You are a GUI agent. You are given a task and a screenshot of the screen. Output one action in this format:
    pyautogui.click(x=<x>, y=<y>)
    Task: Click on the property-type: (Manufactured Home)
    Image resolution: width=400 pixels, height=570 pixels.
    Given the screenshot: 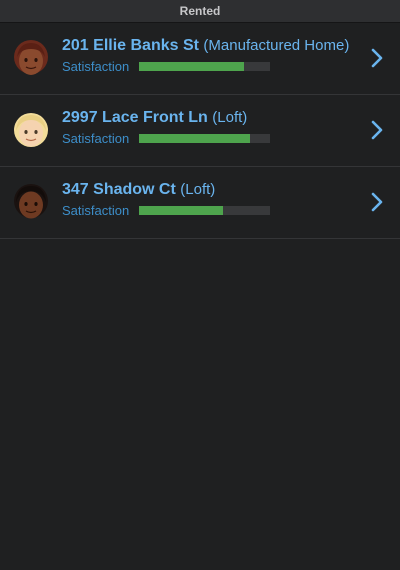 What is the action you would take?
    pyautogui.click(x=276, y=45)
    